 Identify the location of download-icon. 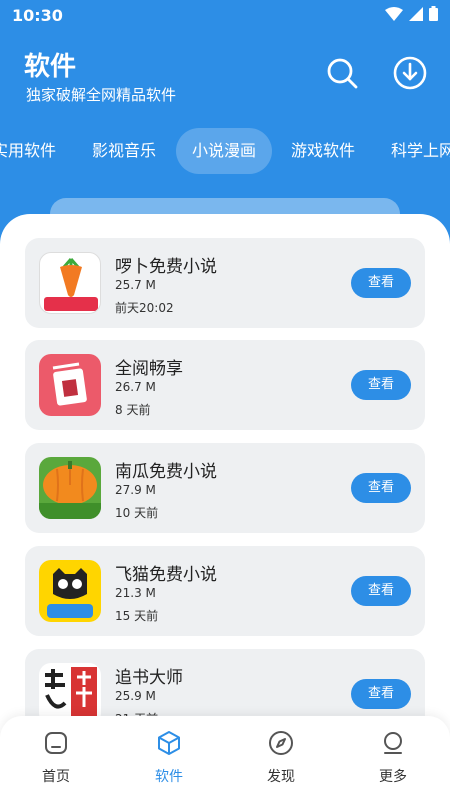
(410, 73).